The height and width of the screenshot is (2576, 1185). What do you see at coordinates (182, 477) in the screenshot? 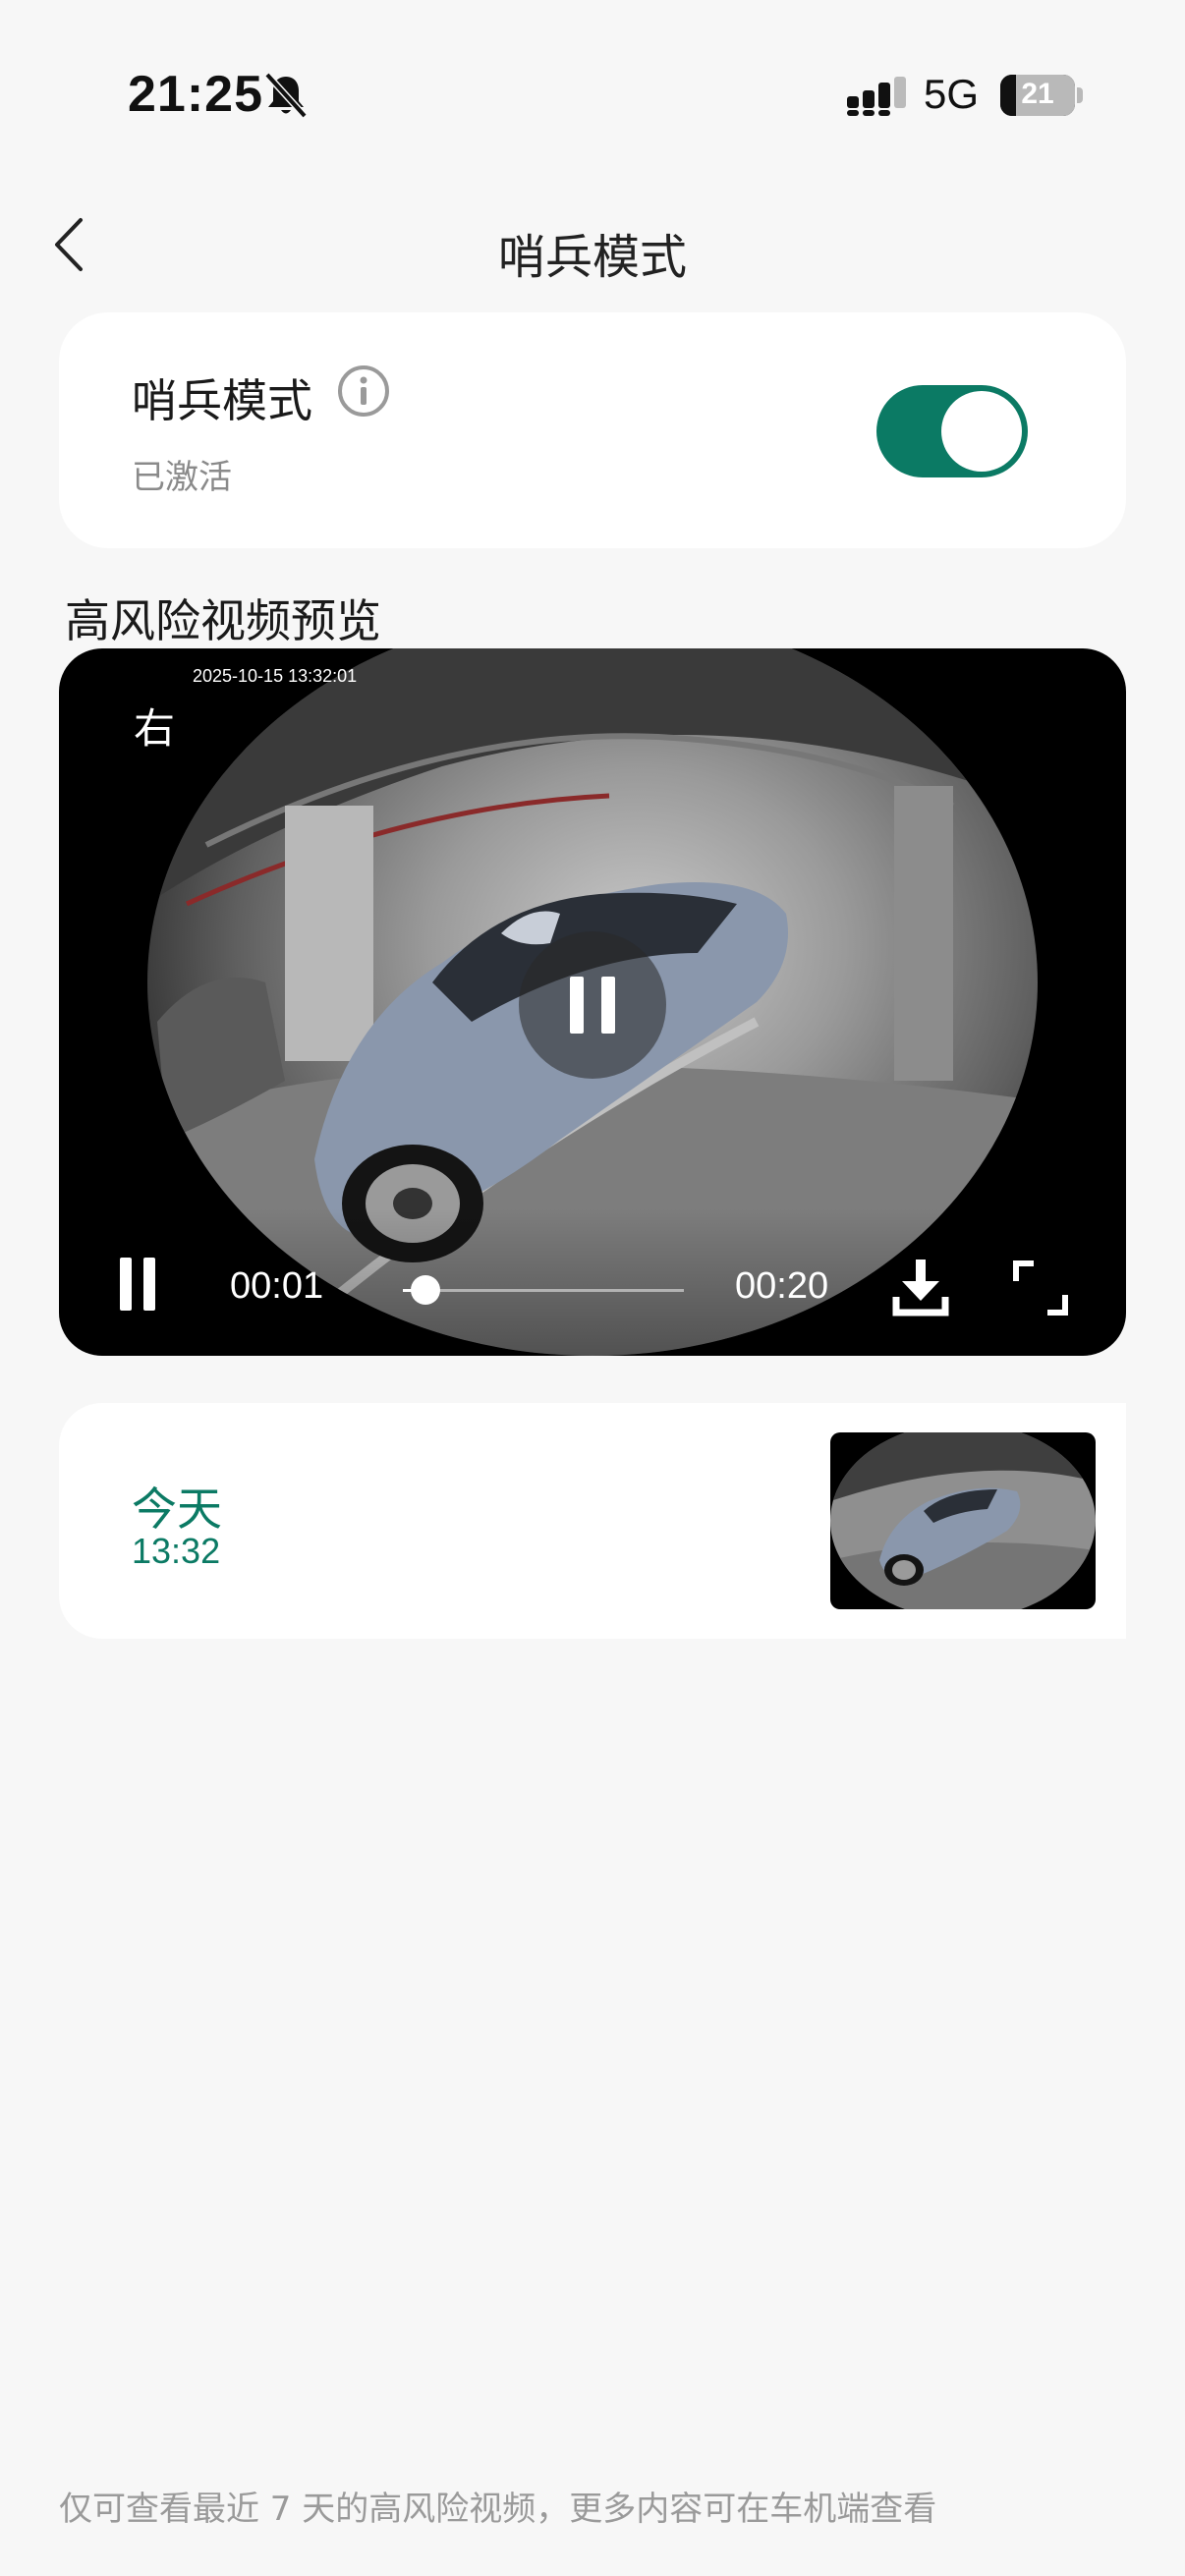
I see `sentry-mode-status: 已激活` at bounding box center [182, 477].